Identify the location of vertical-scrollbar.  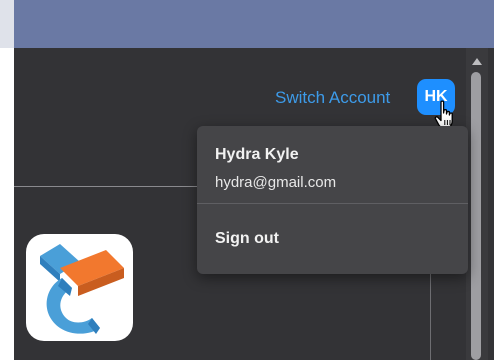
(477, 204).